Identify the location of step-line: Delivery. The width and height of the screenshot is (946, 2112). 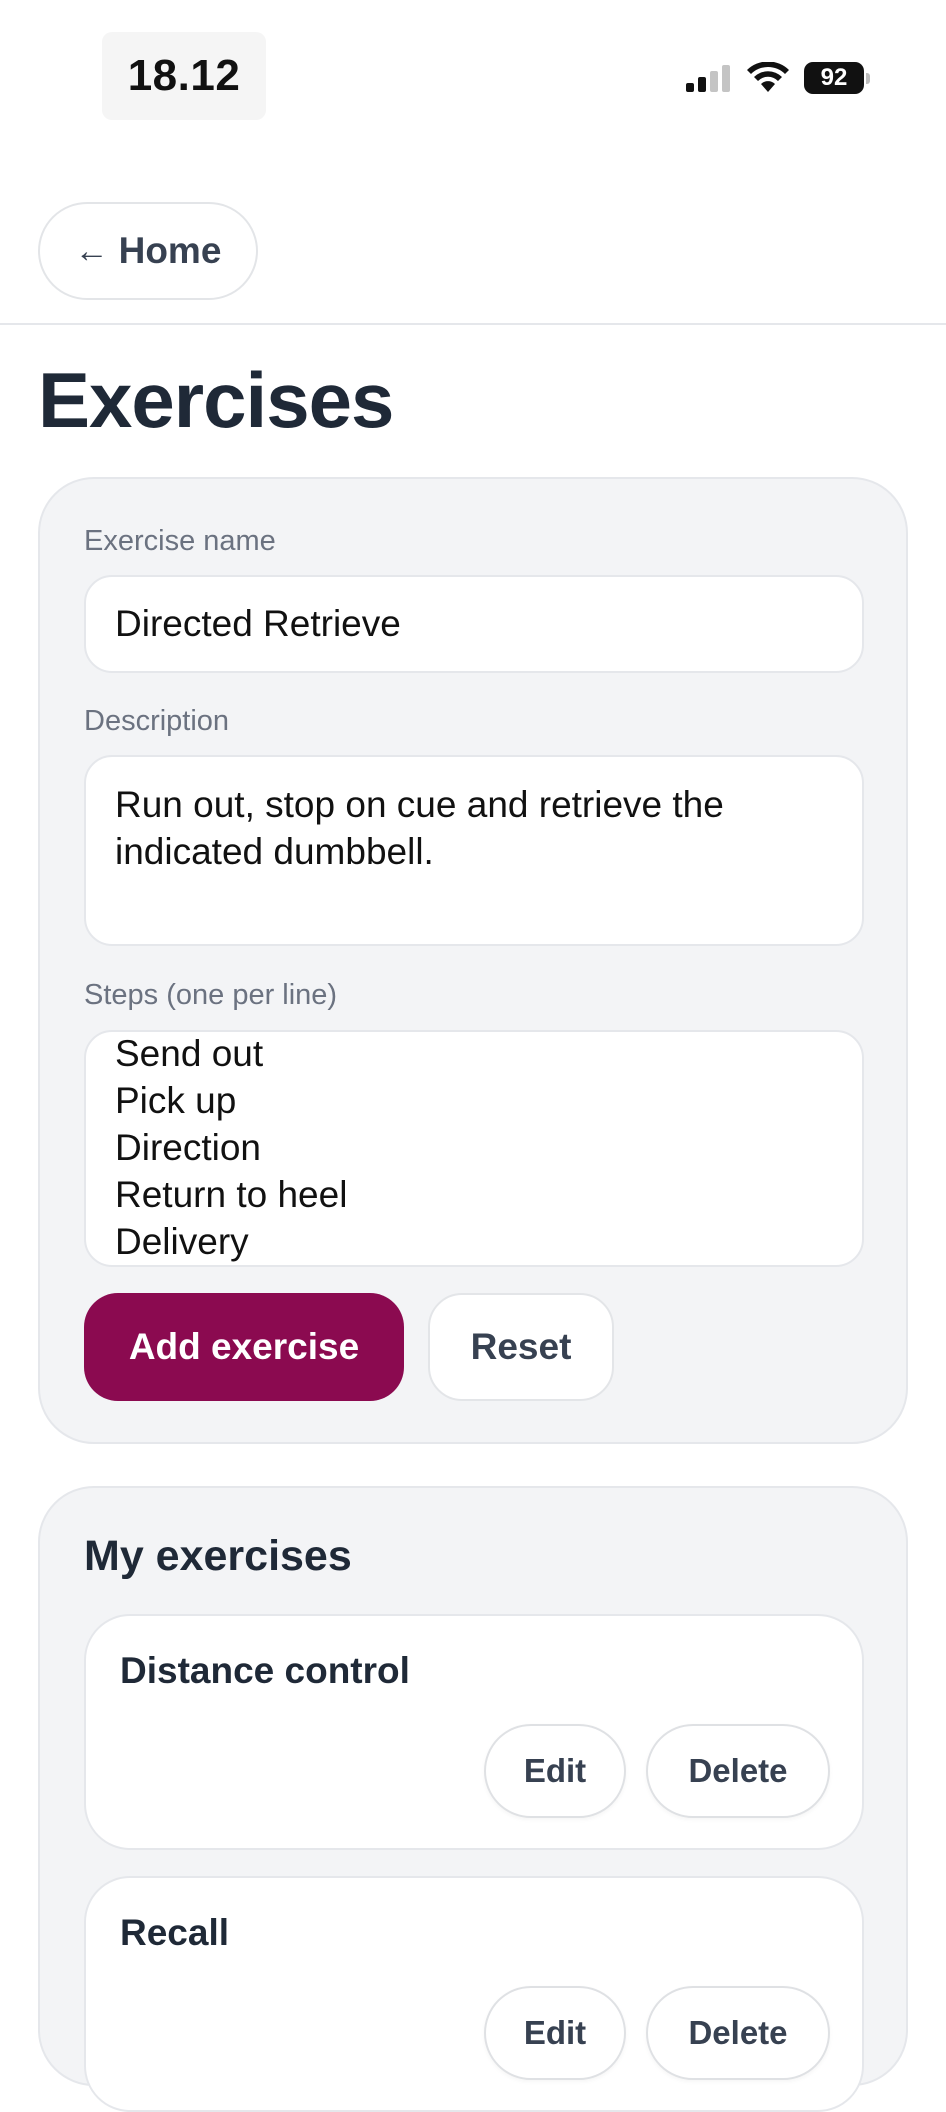
(182, 1241).